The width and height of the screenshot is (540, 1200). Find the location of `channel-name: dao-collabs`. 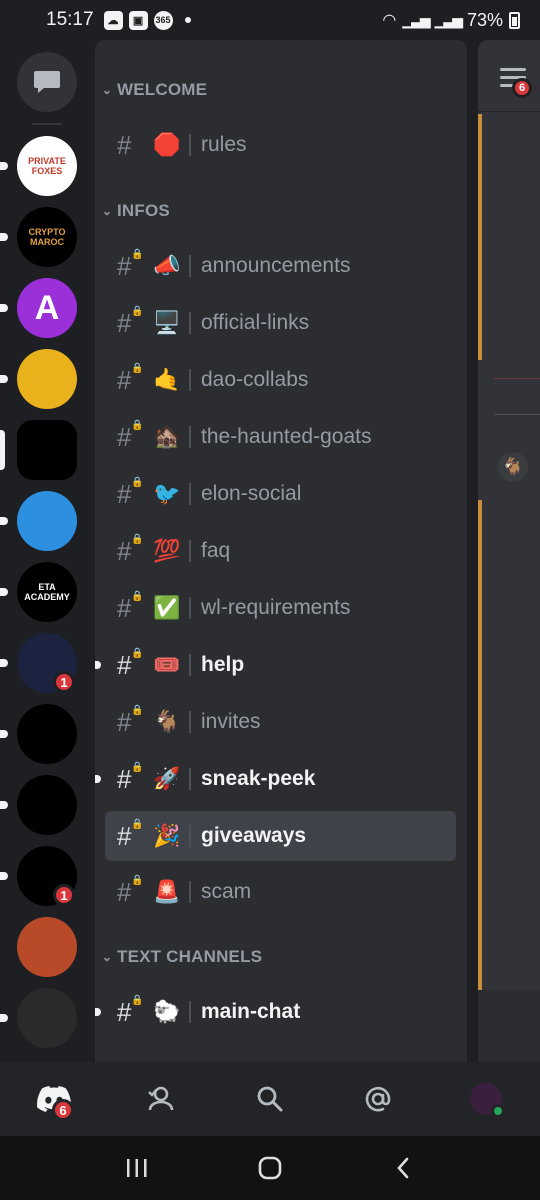

channel-name: dao-collabs is located at coordinates (255, 379).